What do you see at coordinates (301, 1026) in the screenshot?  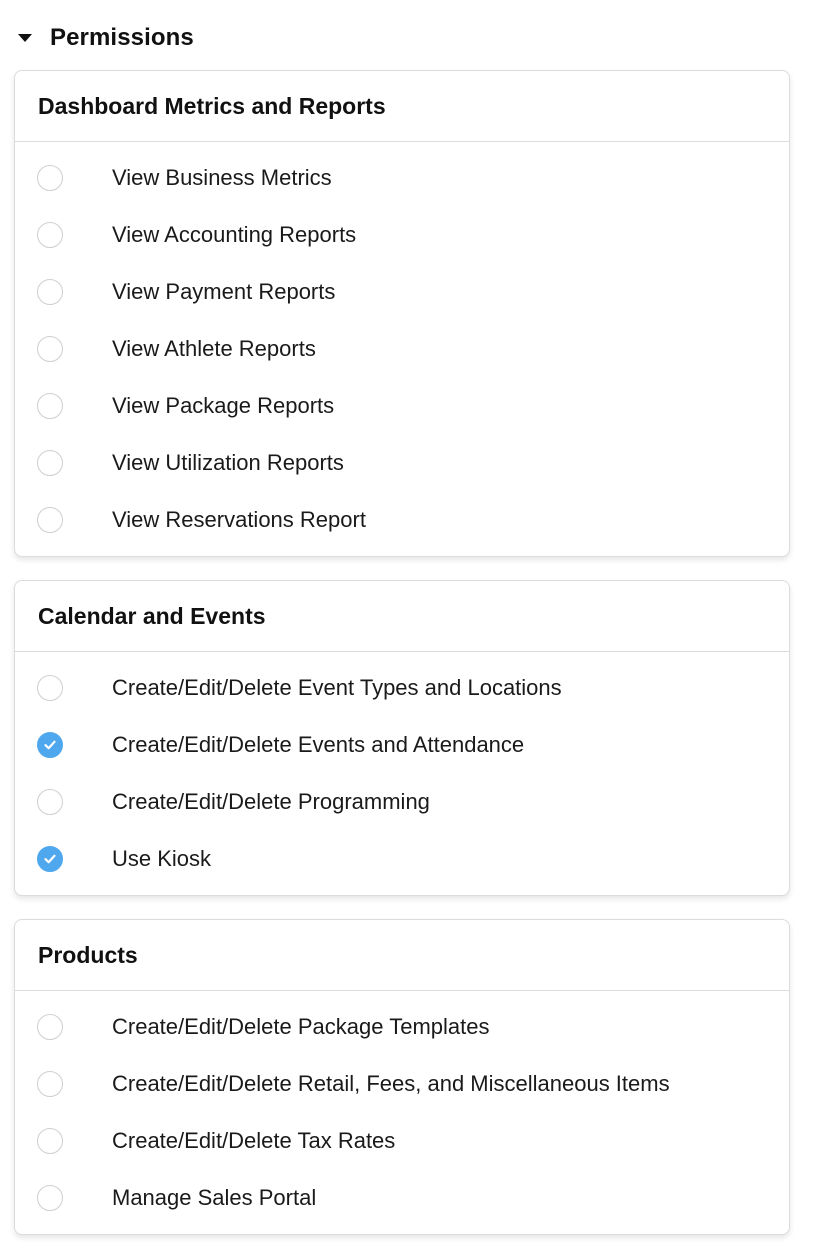 I see `permission-label: Create/Edit/Delete Package Templates` at bounding box center [301, 1026].